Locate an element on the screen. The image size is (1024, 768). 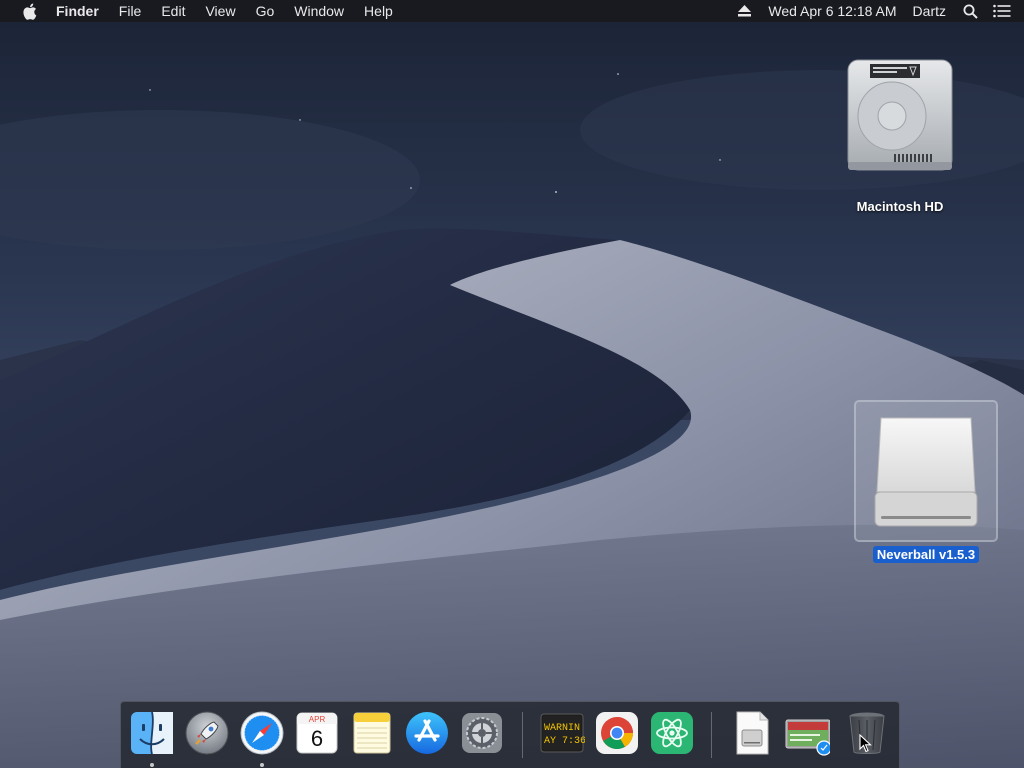
menu-view: View is located at coordinates (220, 11).